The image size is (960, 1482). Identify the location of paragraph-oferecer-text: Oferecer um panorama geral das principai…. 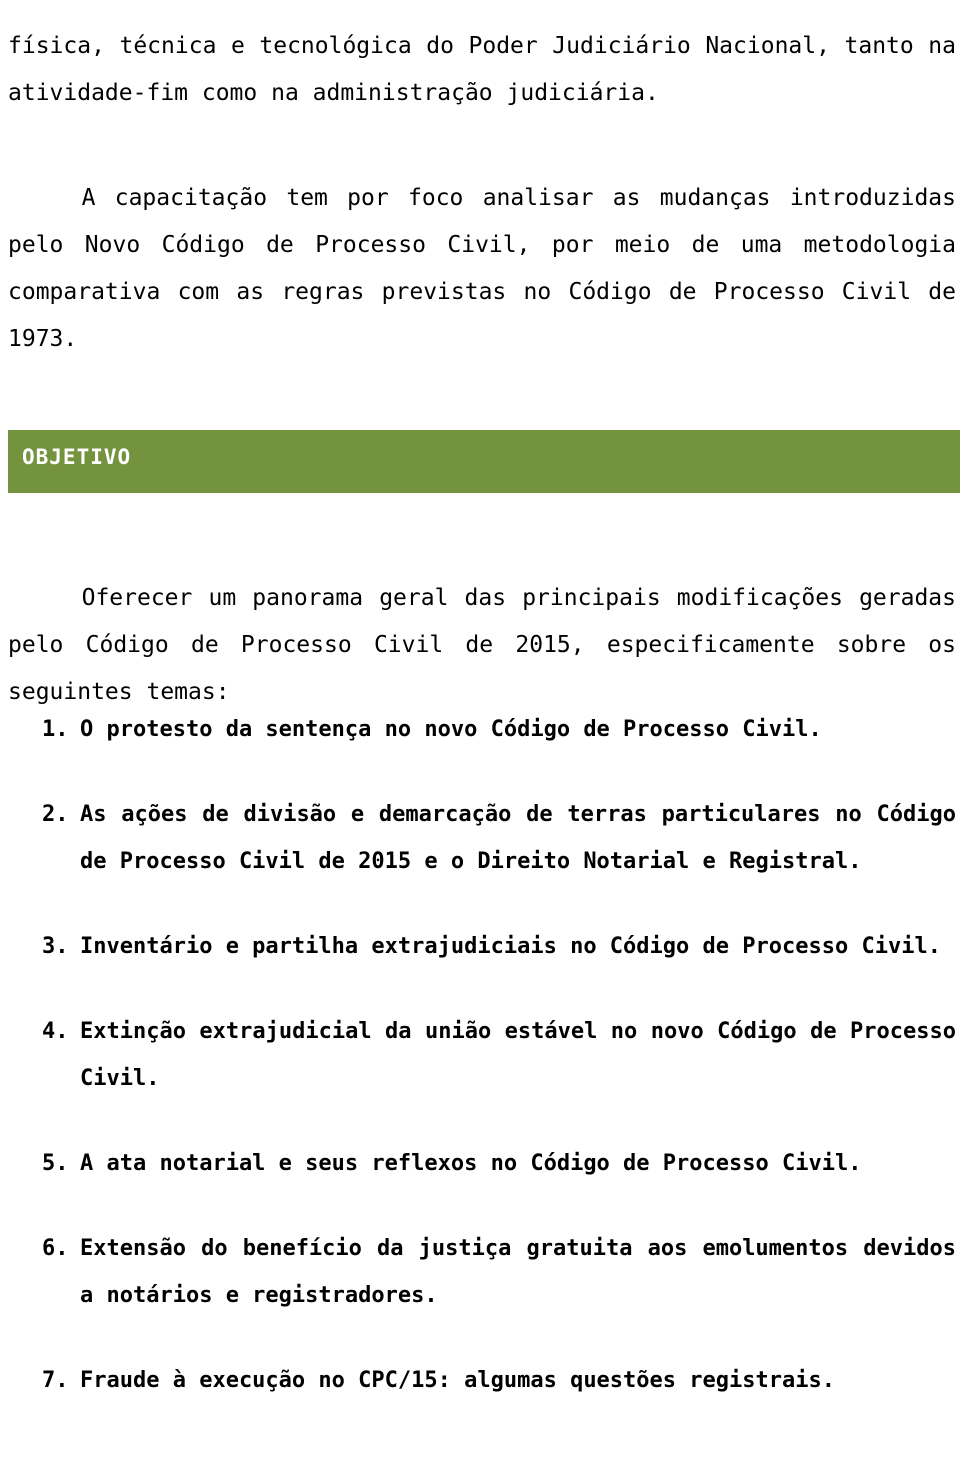
(482, 645).